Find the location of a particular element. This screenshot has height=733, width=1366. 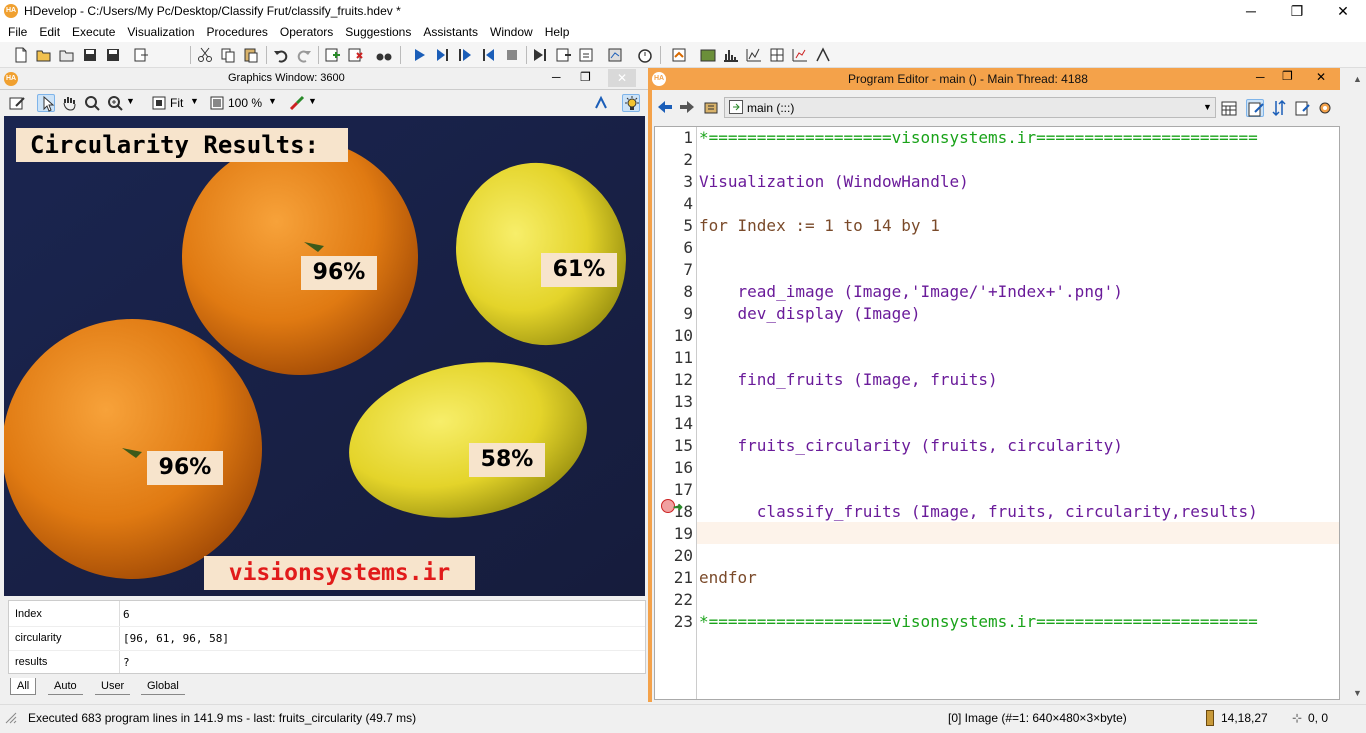

line-number: 15 is located at coordinates (674, 446).